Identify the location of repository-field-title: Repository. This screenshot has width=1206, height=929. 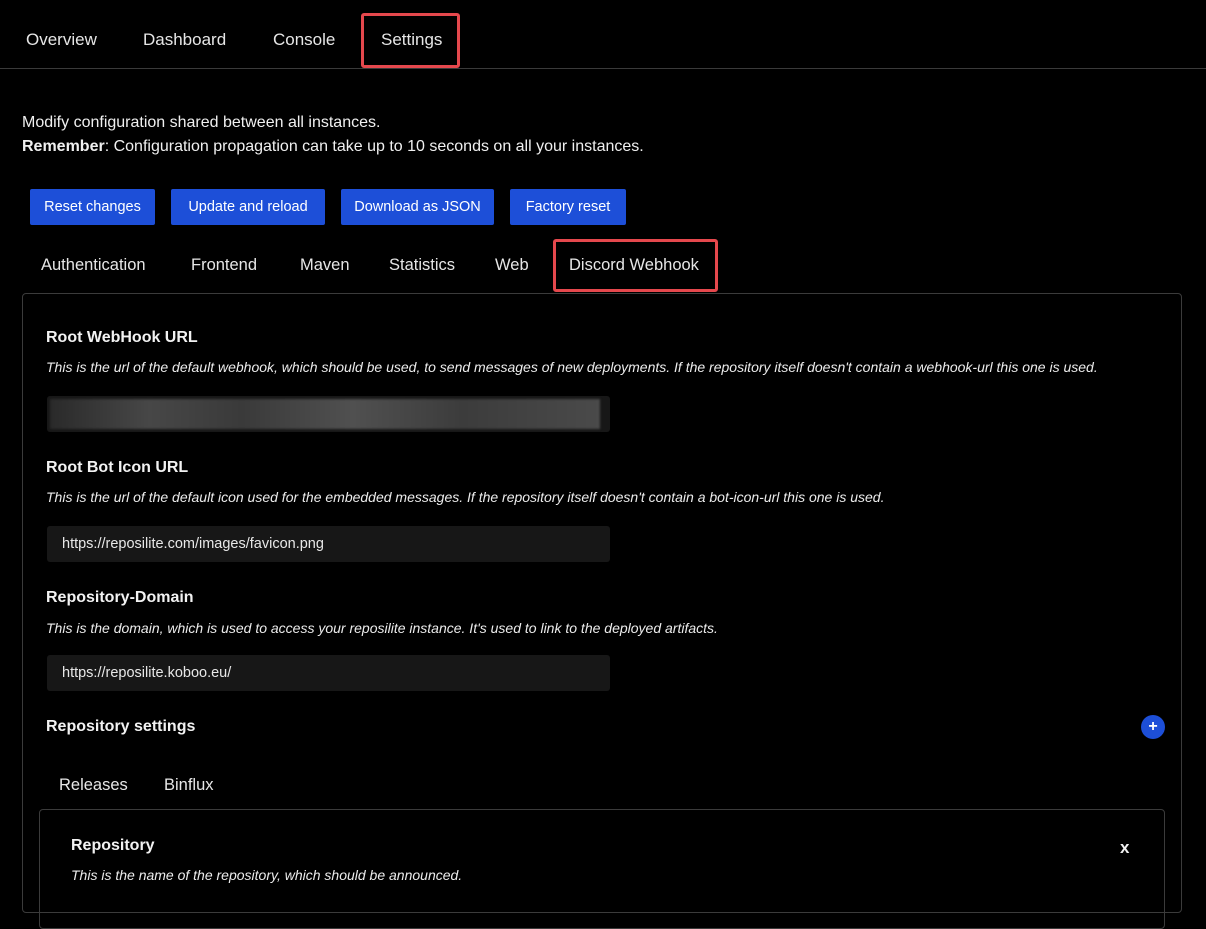
(113, 845).